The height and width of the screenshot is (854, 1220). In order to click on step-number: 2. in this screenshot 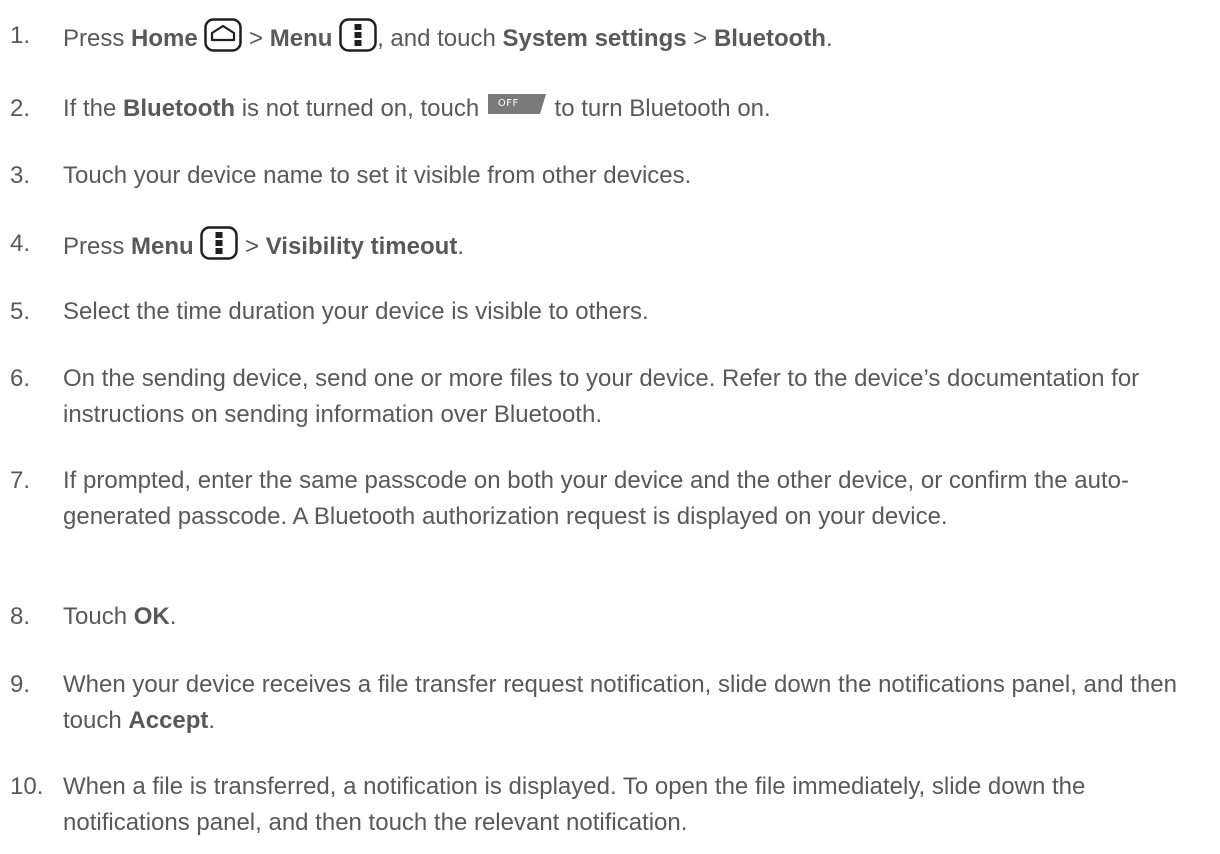, I will do `click(20, 108)`.